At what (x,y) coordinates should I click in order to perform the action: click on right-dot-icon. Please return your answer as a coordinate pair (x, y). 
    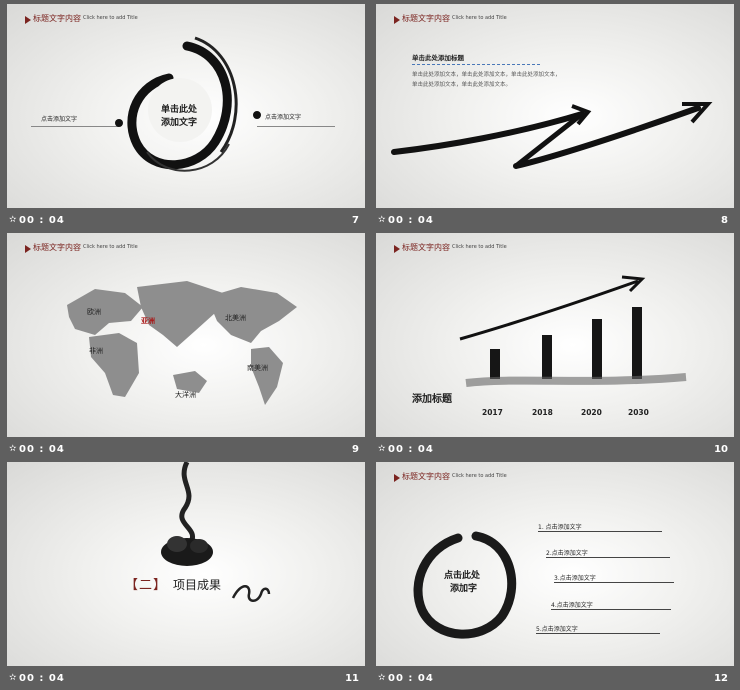
    Looking at the image, I should click on (257, 115).